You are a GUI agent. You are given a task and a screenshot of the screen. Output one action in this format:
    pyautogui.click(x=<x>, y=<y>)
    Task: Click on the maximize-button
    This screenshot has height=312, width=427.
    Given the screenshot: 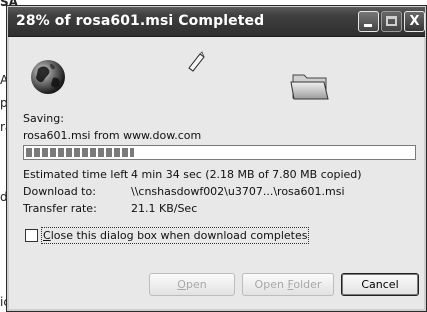 What is the action you would take?
    pyautogui.click(x=391, y=21)
    